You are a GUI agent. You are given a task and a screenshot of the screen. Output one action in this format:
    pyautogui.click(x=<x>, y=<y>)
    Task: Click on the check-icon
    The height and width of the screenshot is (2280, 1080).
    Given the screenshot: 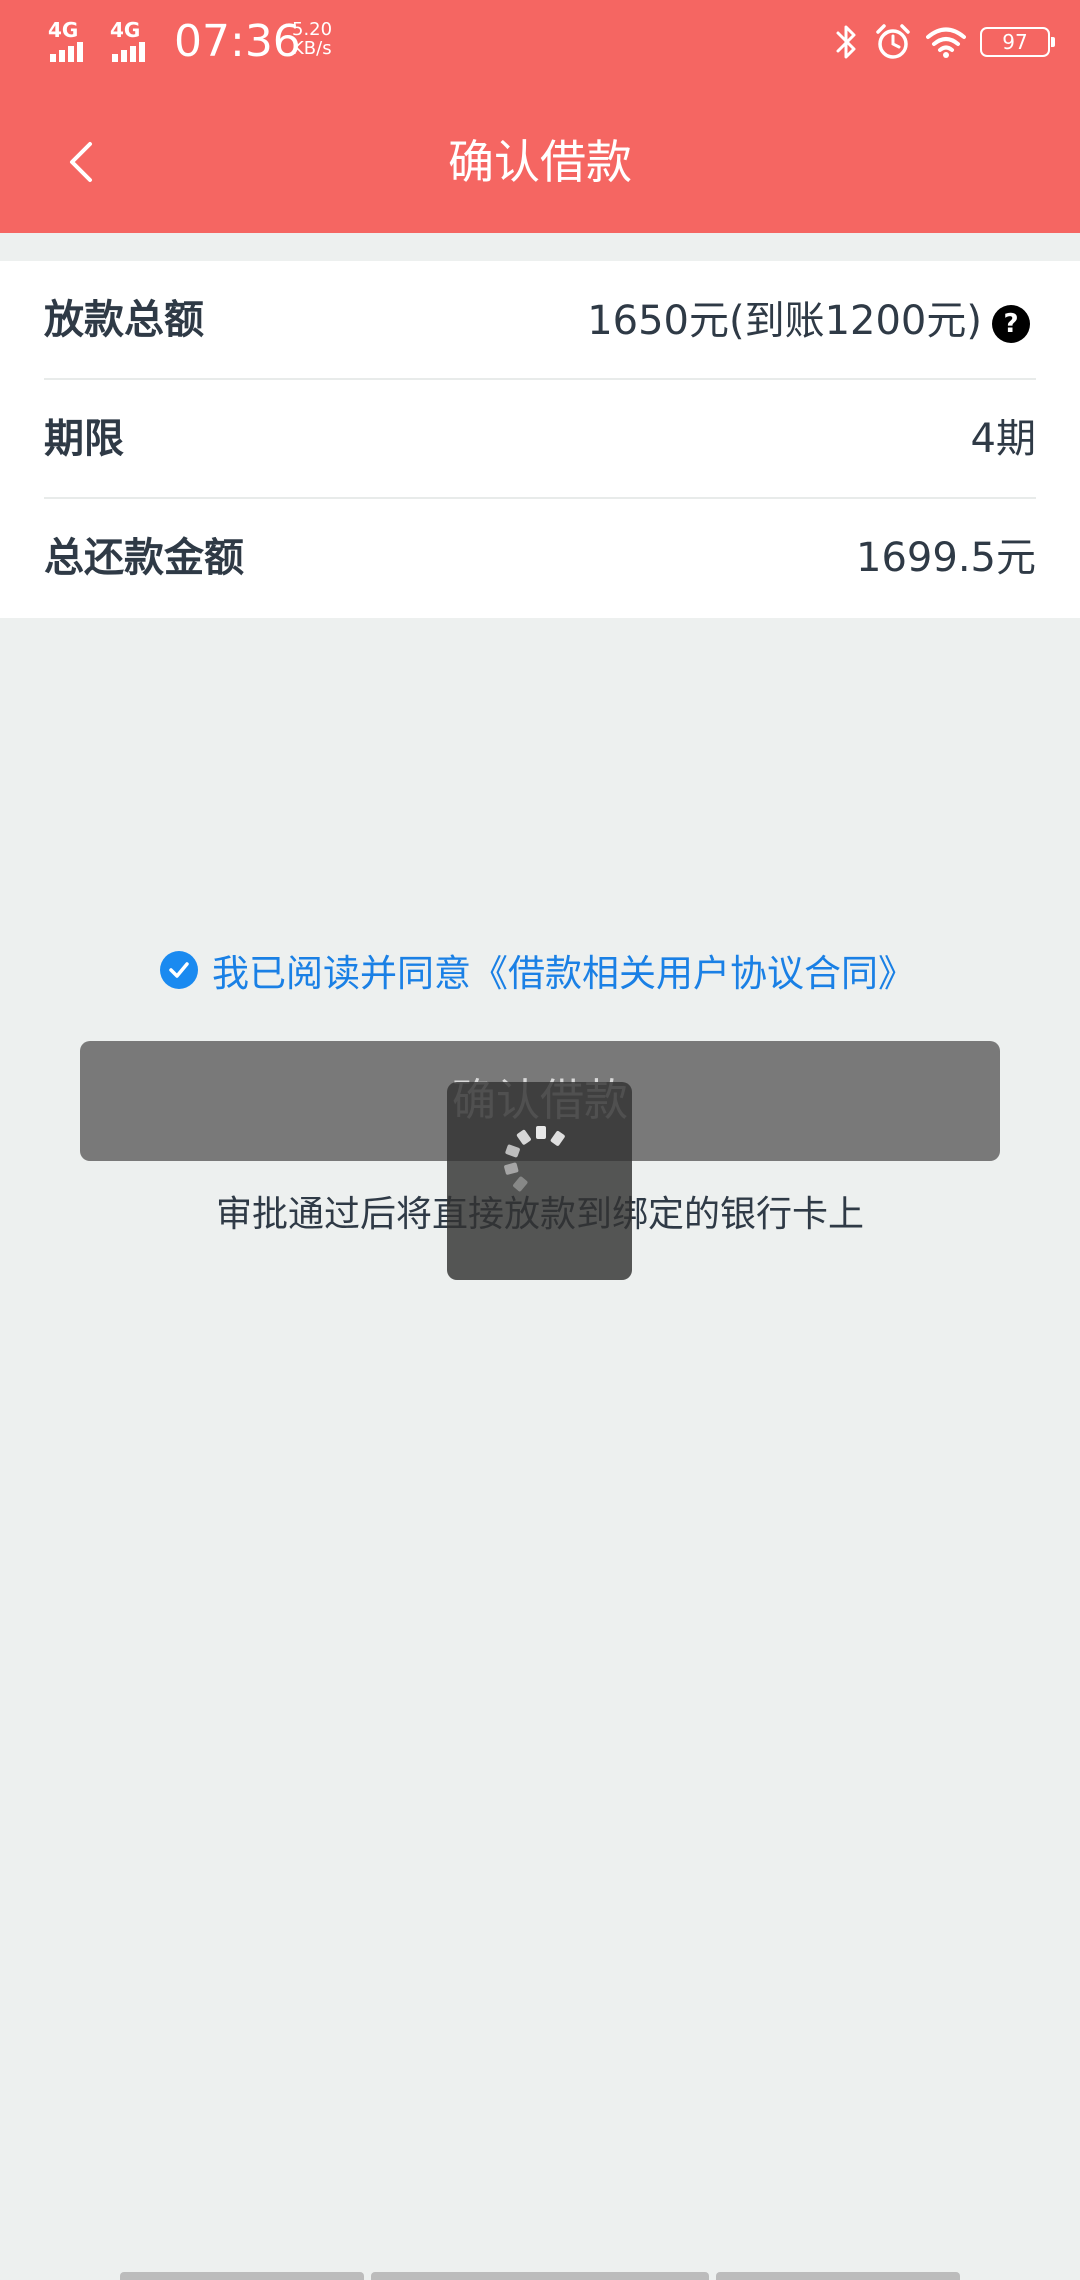 What is the action you would take?
    pyautogui.click(x=179, y=970)
    